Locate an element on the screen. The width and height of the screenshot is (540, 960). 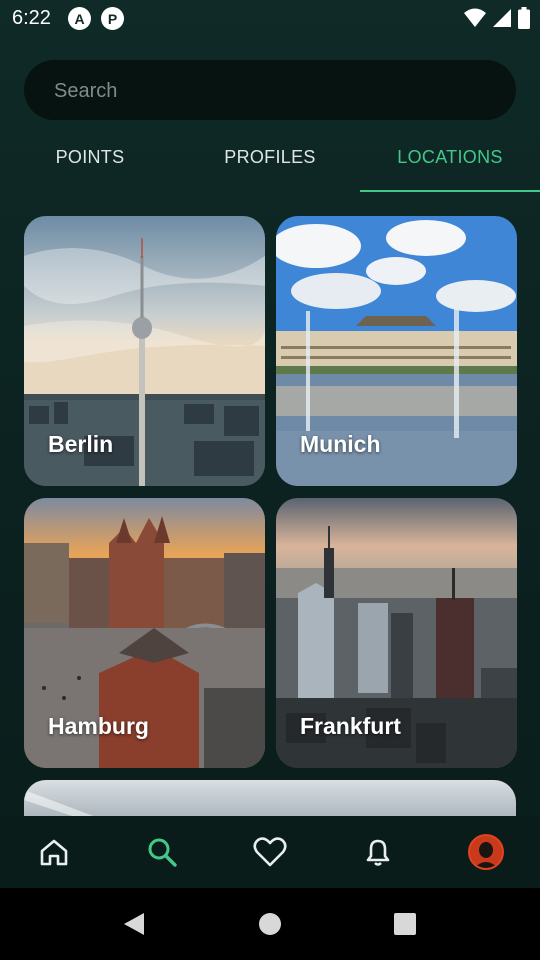
battery-icon is located at coordinates (524, 18).